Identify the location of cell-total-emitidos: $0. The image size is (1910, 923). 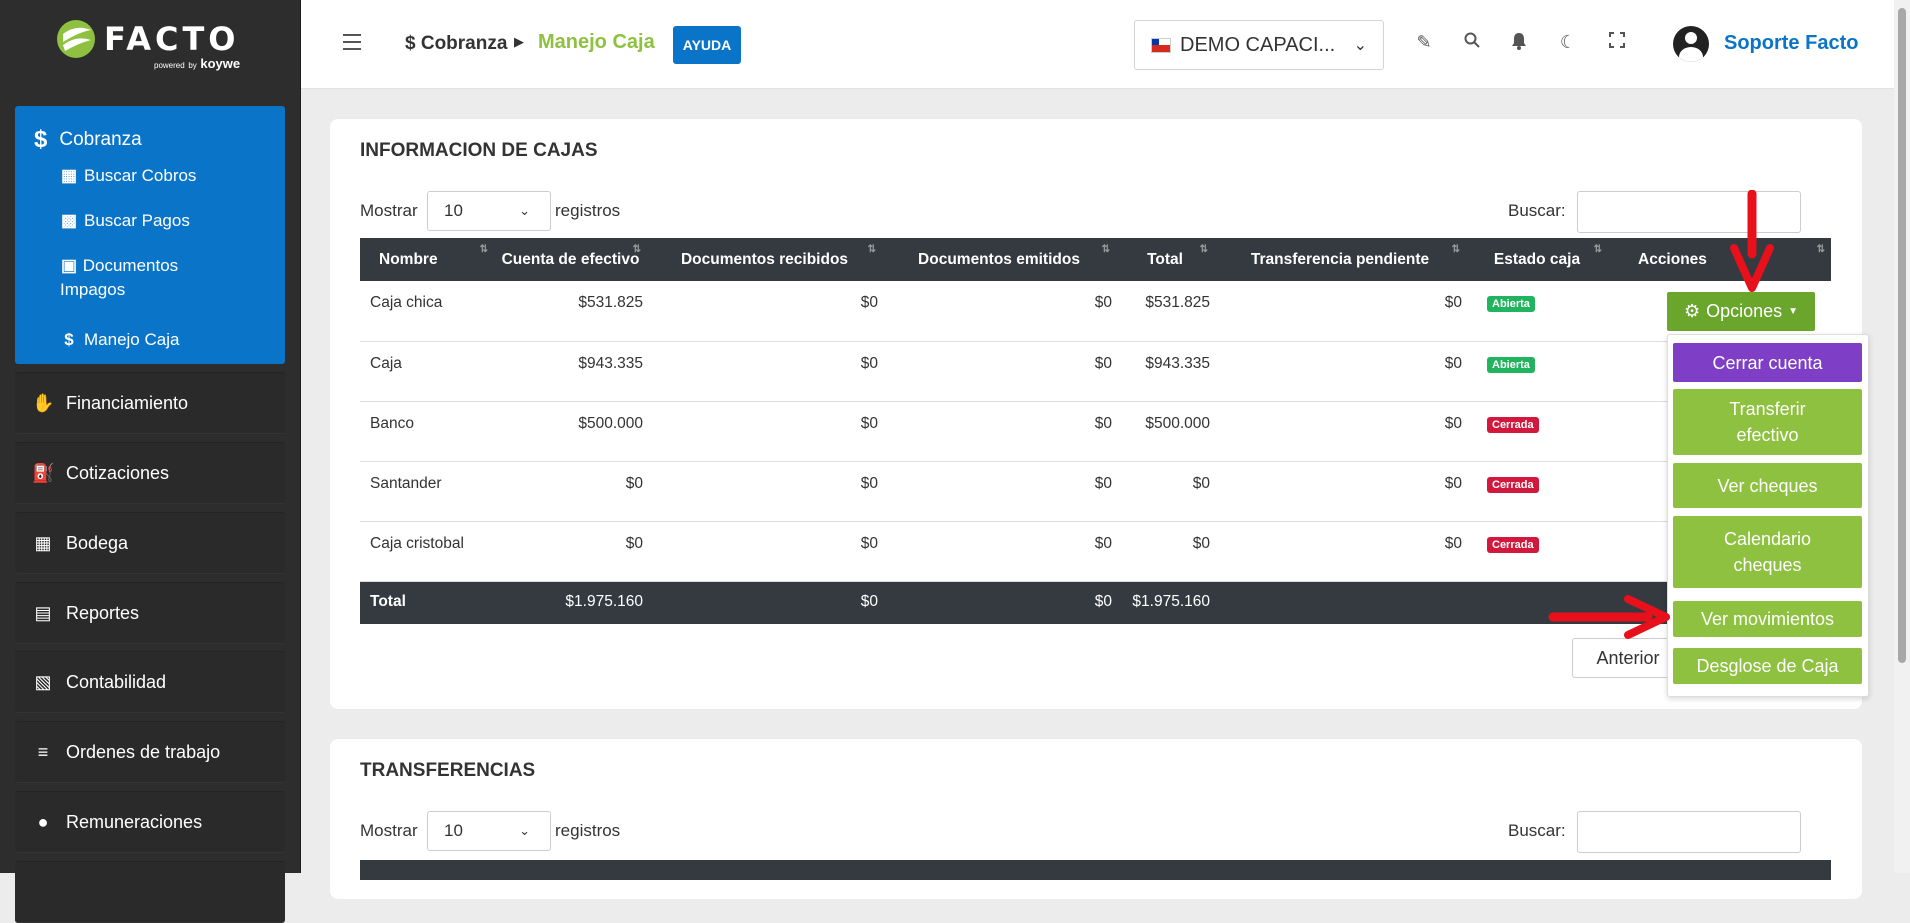
(999, 602).